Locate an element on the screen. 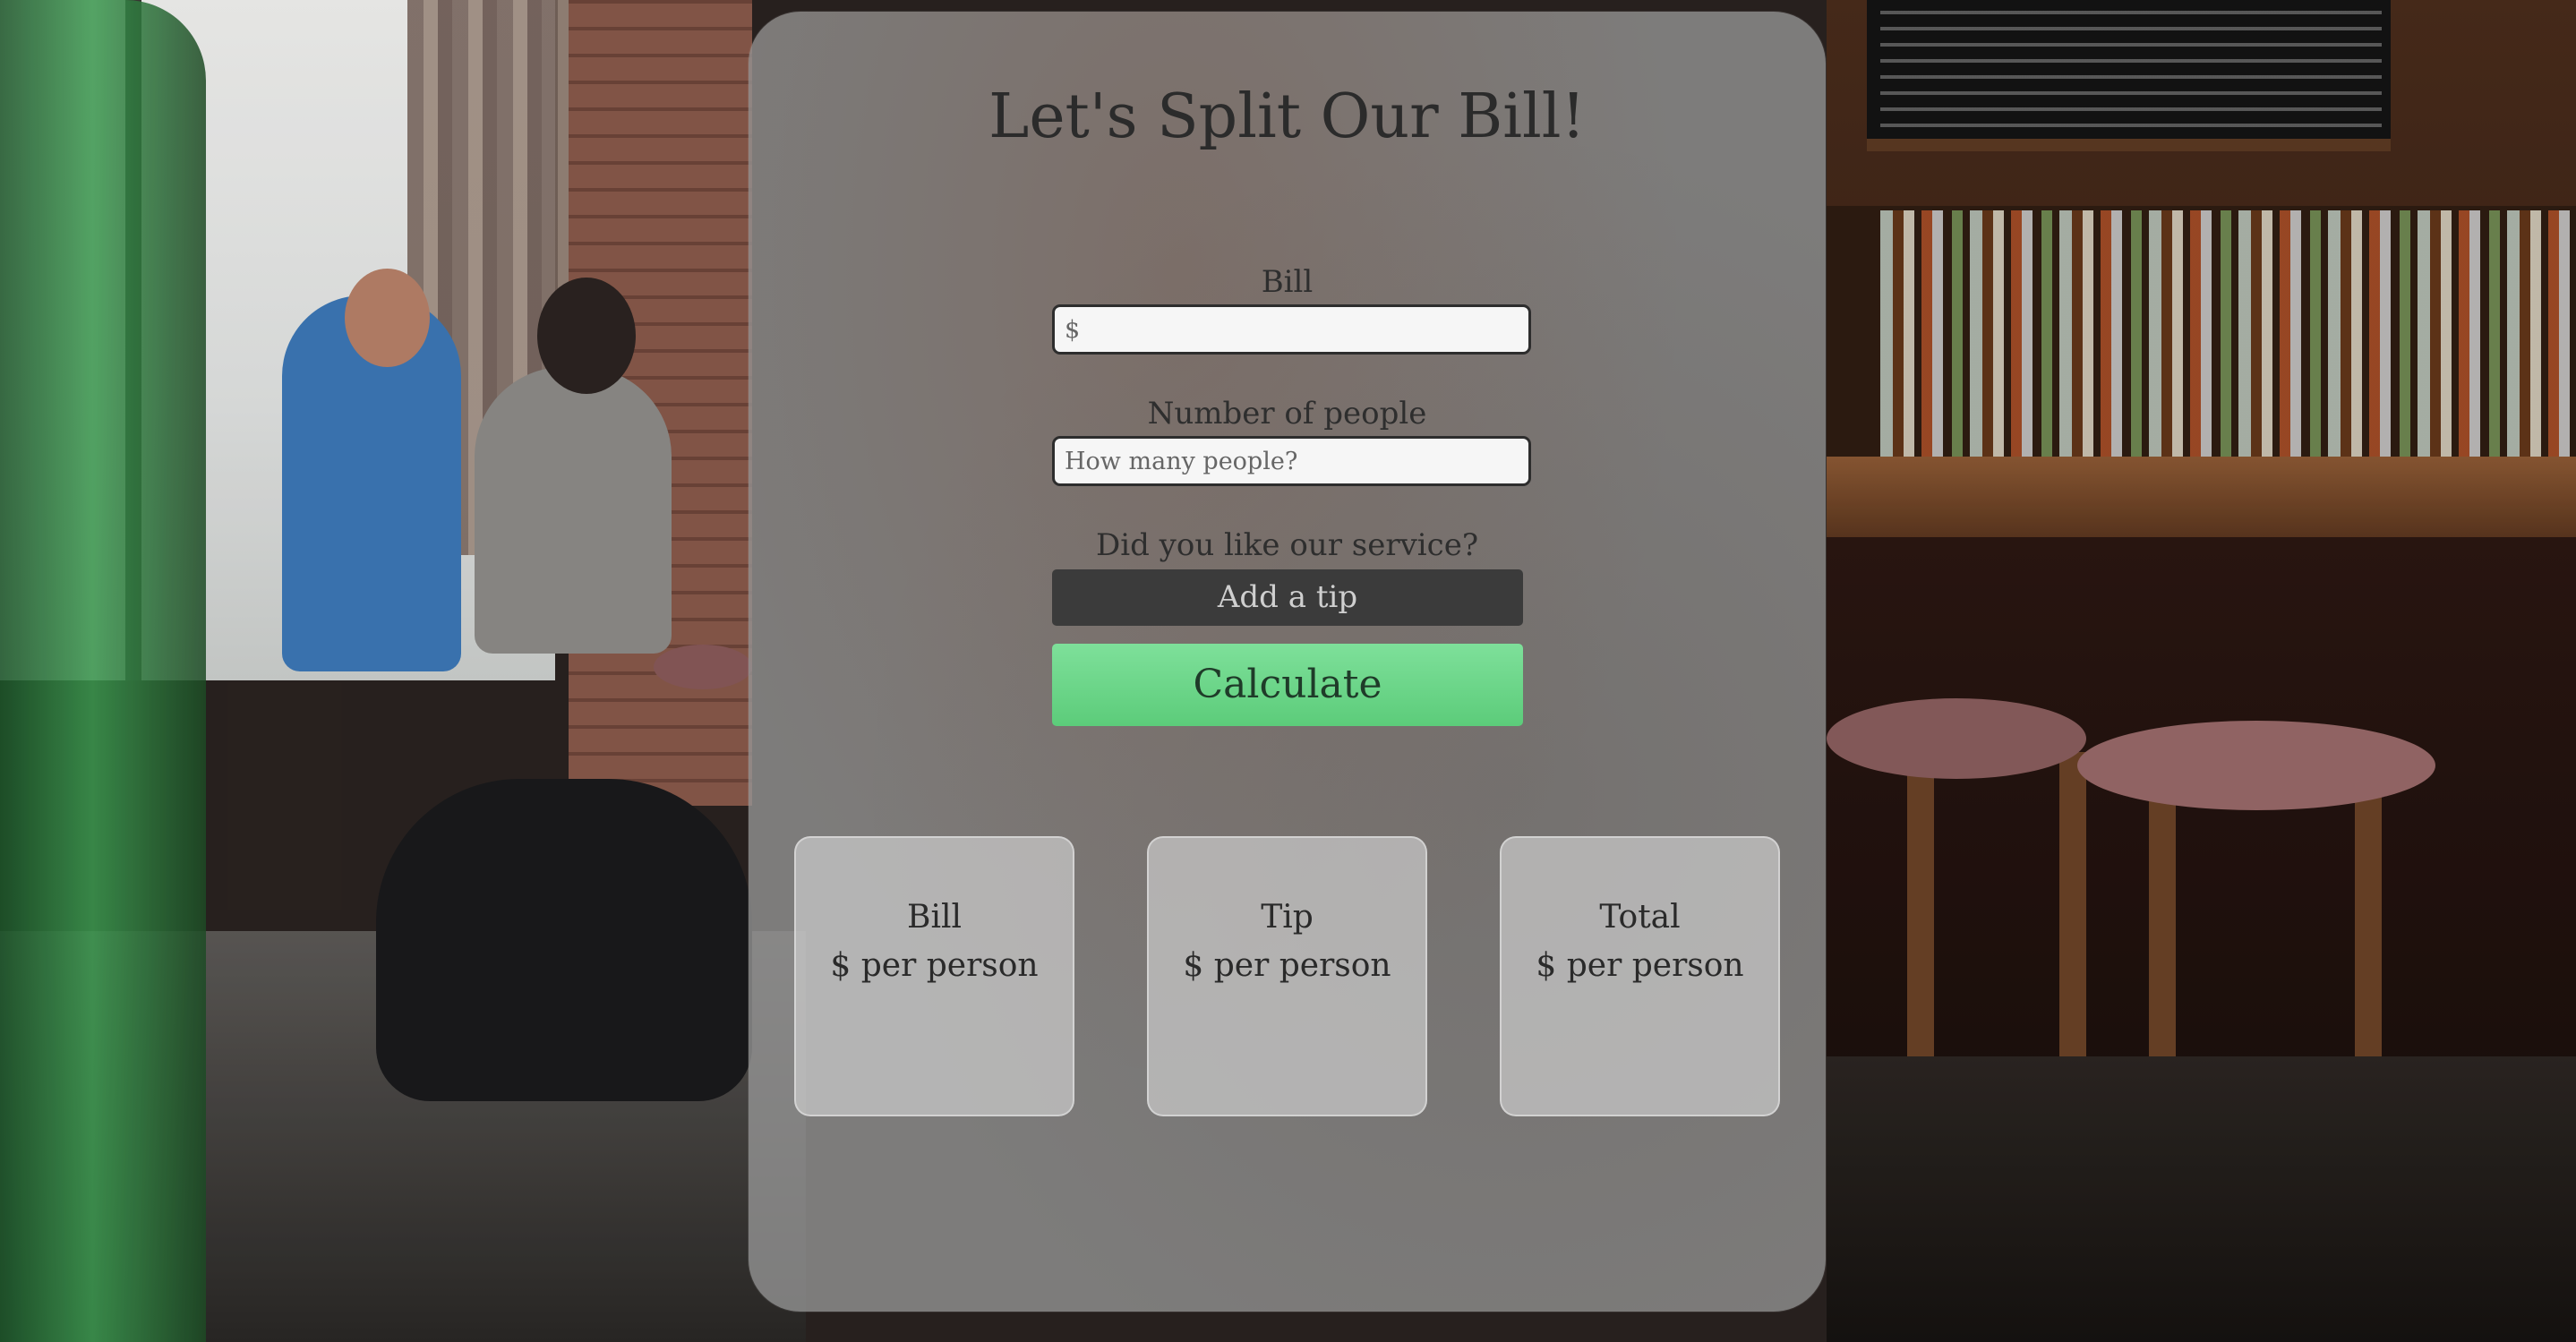 This screenshot has width=2576, height=1342. people-label: Number of people is located at coordinates (1287, 414).